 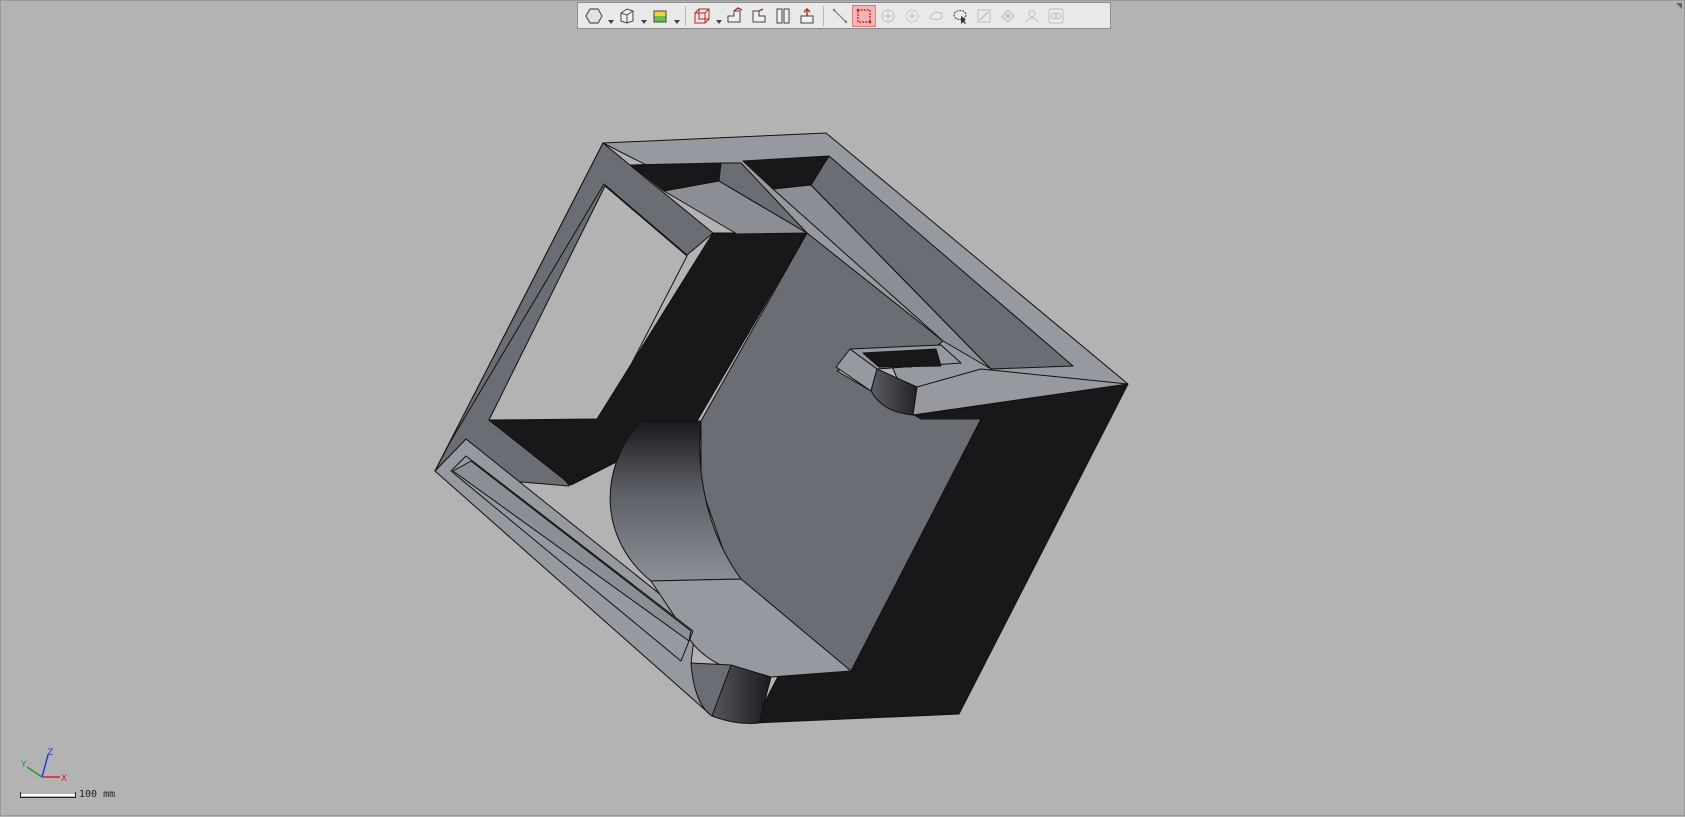 I want to click on lasso-select-button, so click(x=936, y=16).